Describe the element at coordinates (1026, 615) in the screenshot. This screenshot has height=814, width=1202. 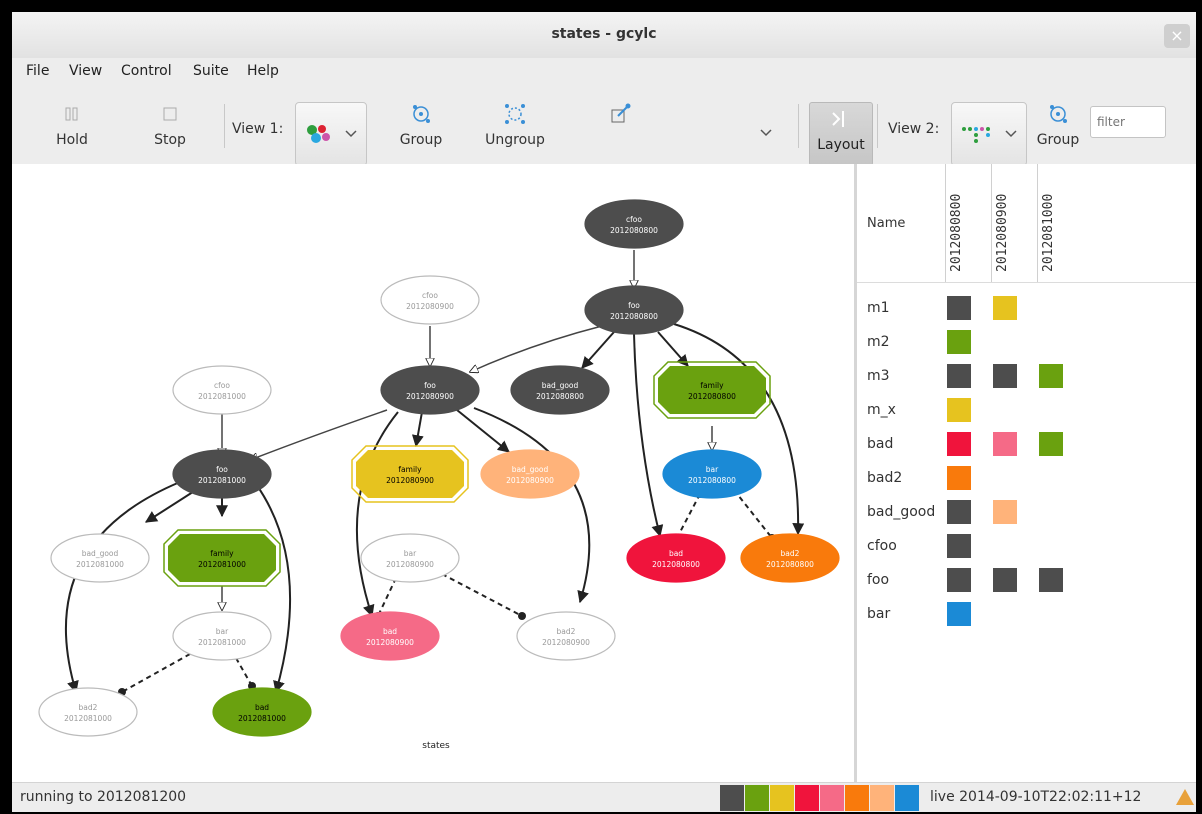
I see `grid-row-bar: bar` at that location.